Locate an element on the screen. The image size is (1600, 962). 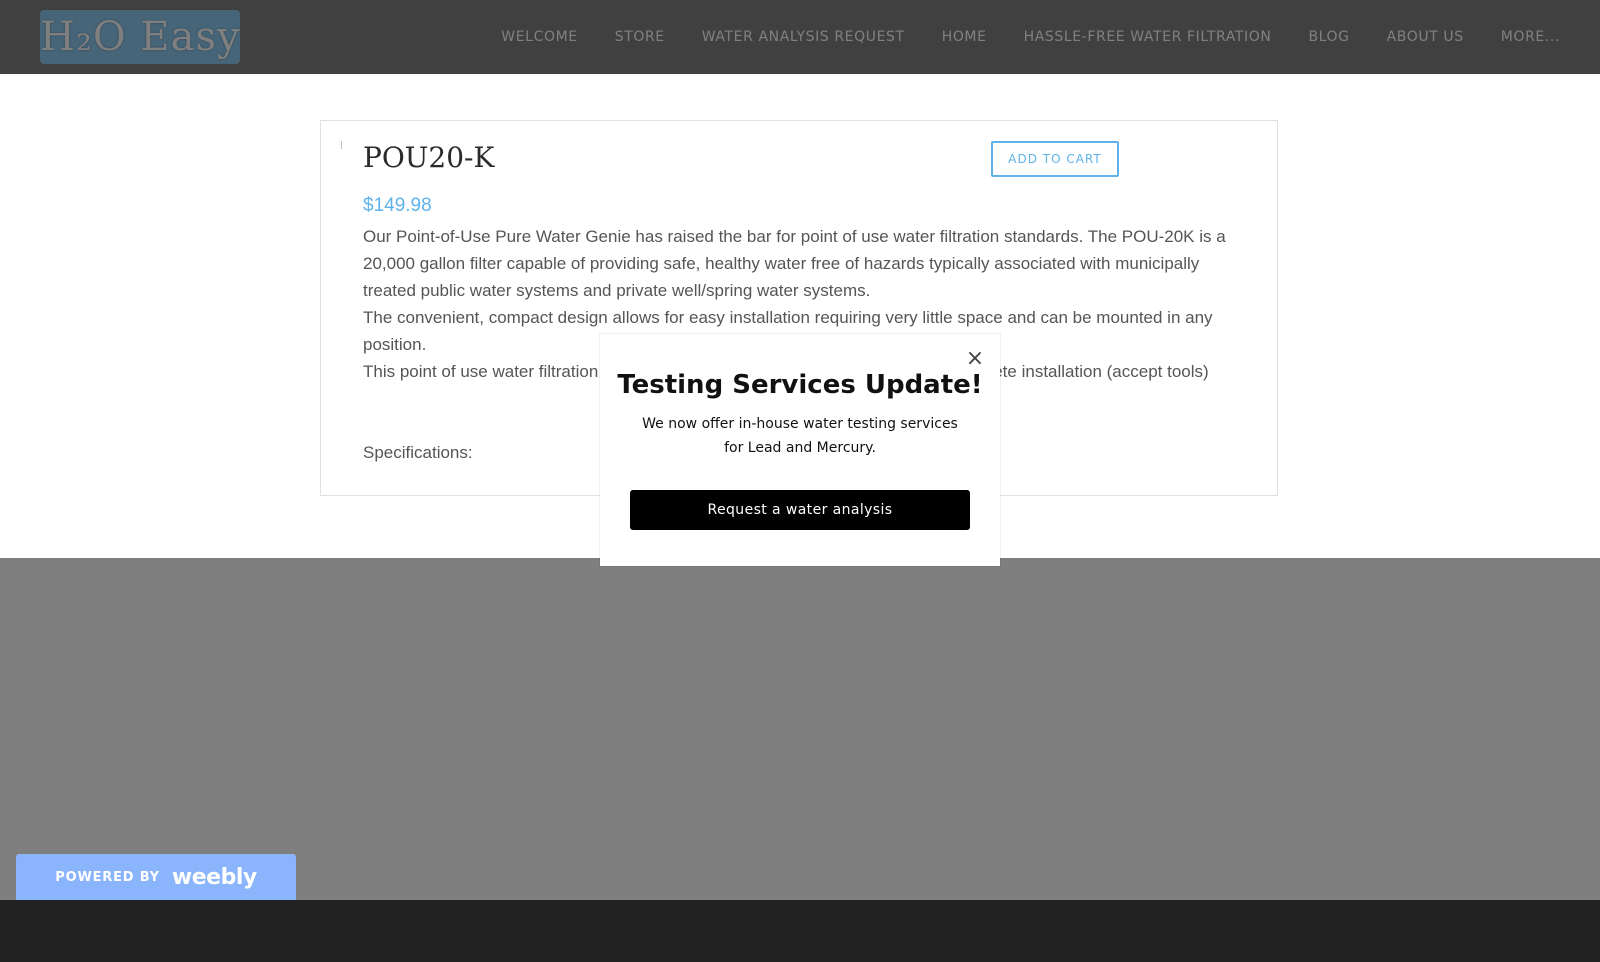
product-title: POU20-K is located at coordinates (429, 157).